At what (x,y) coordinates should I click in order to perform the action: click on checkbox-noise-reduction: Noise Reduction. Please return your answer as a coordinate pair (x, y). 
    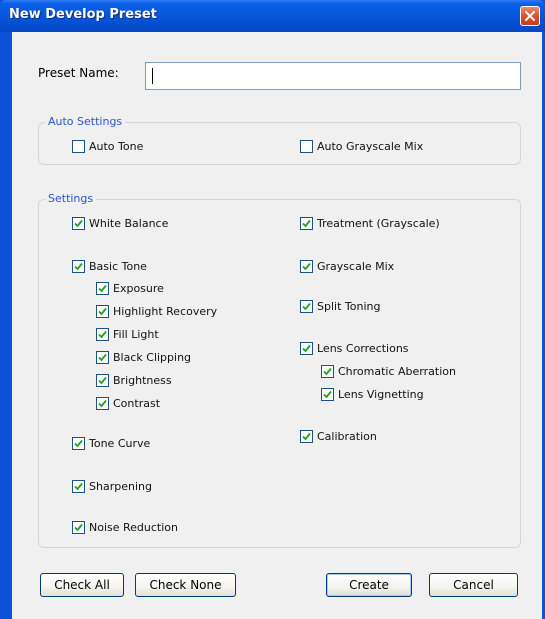
    Looking at the image, I should click on (125, 527).